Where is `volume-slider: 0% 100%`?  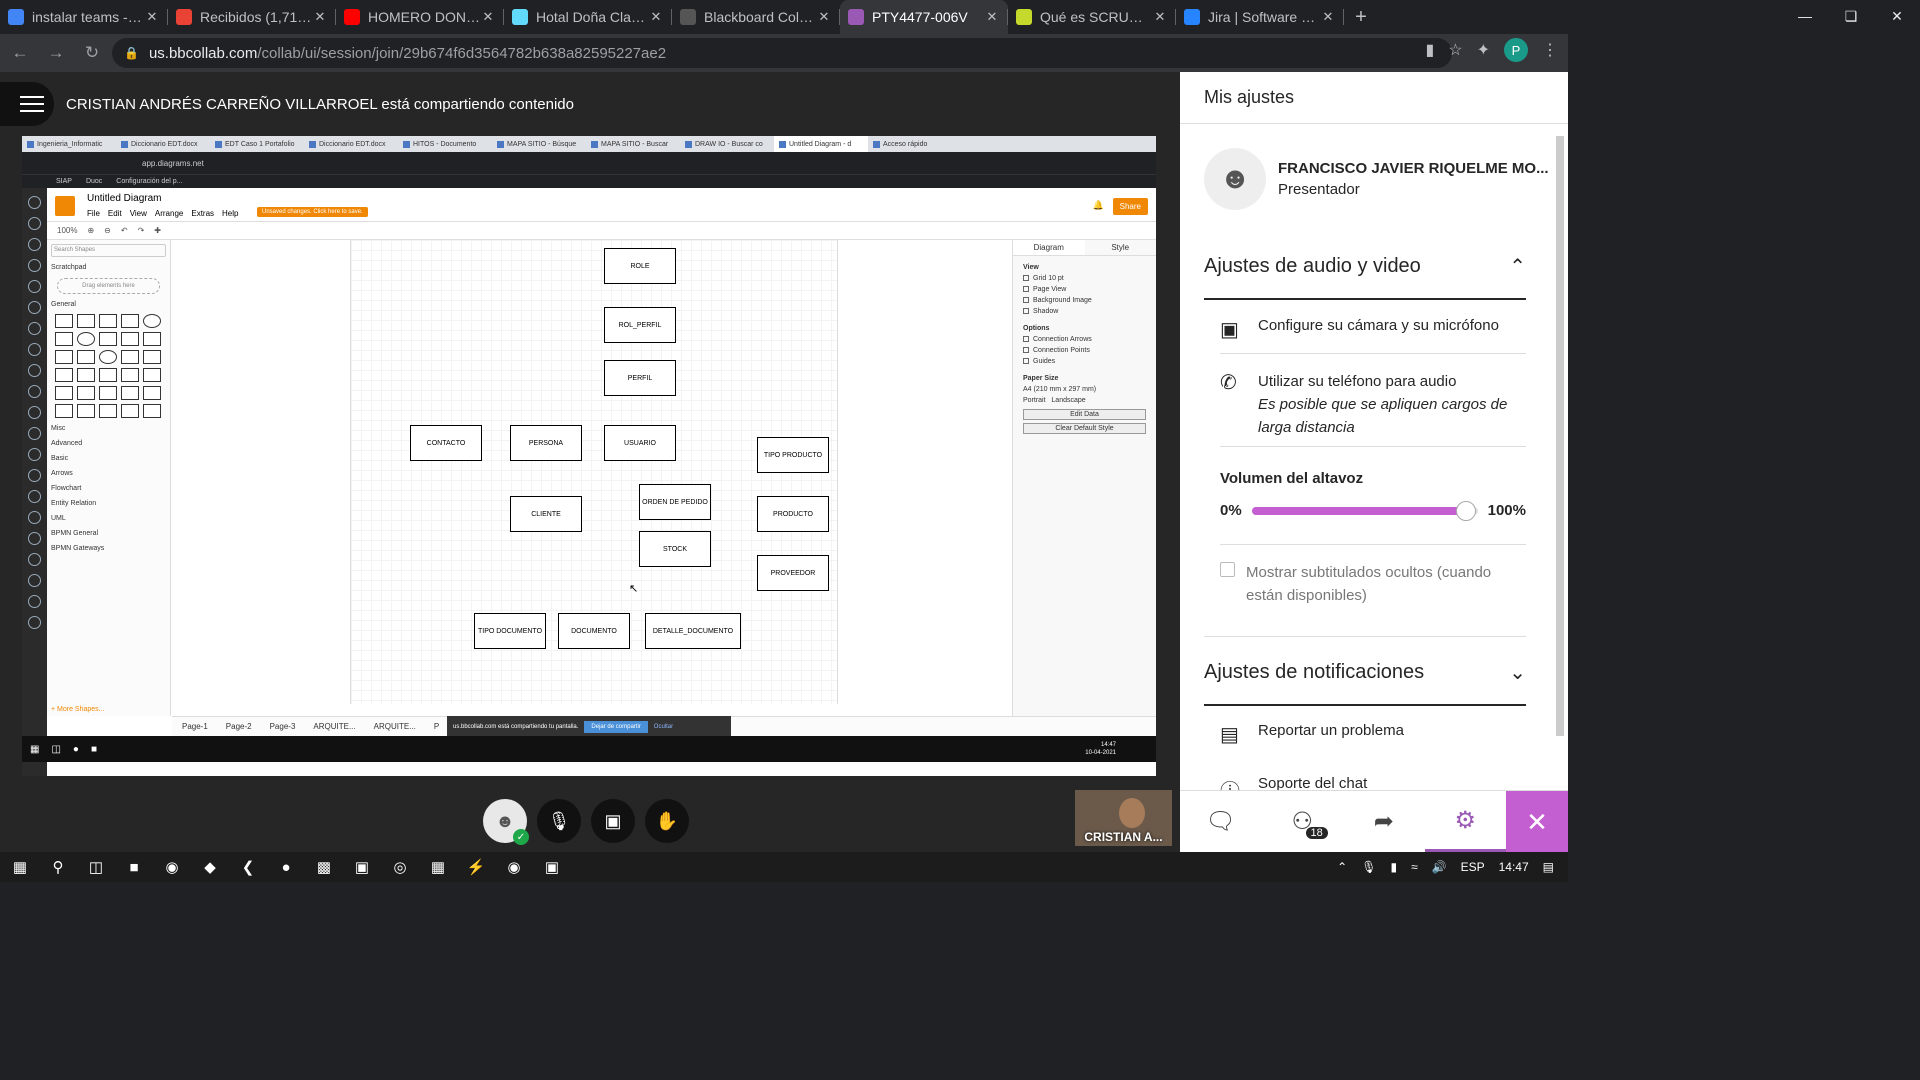 volume-slider: 0% 100% is located at coordinates (1373, 510).